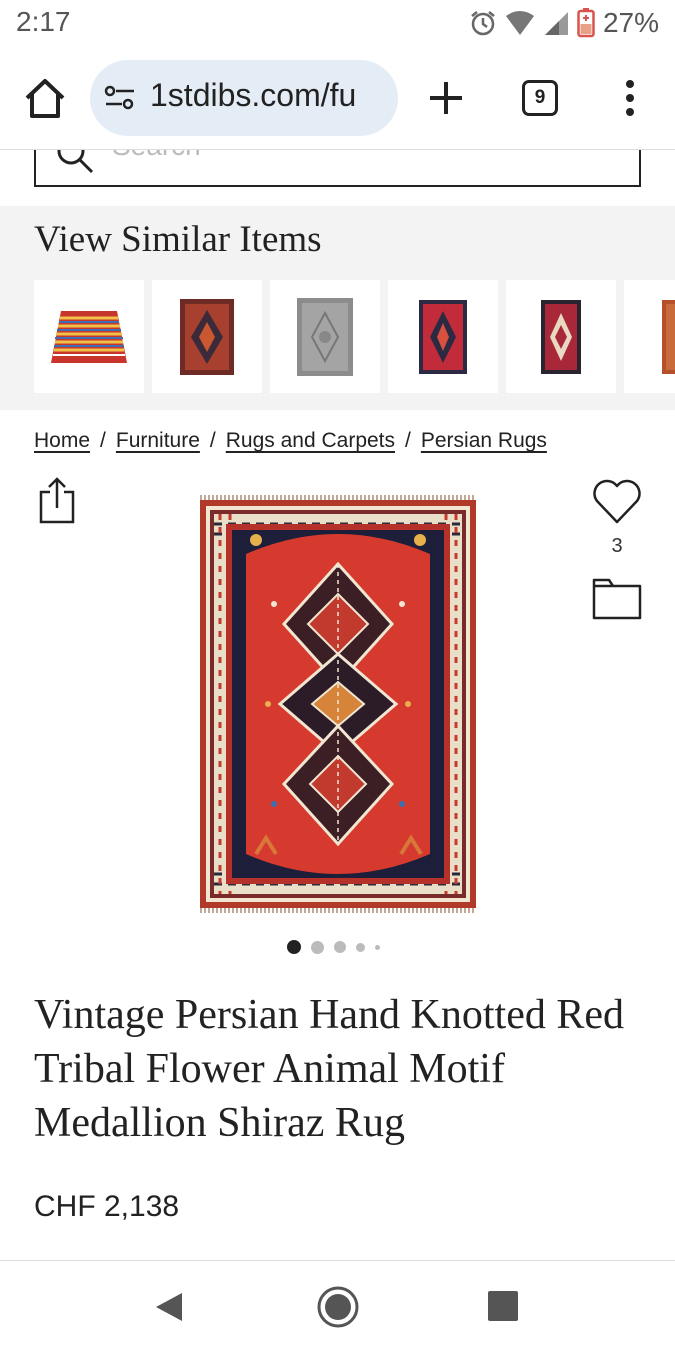 This screenshot has width=675, height=1350. I want to click on home-icon, so click(45, 99).